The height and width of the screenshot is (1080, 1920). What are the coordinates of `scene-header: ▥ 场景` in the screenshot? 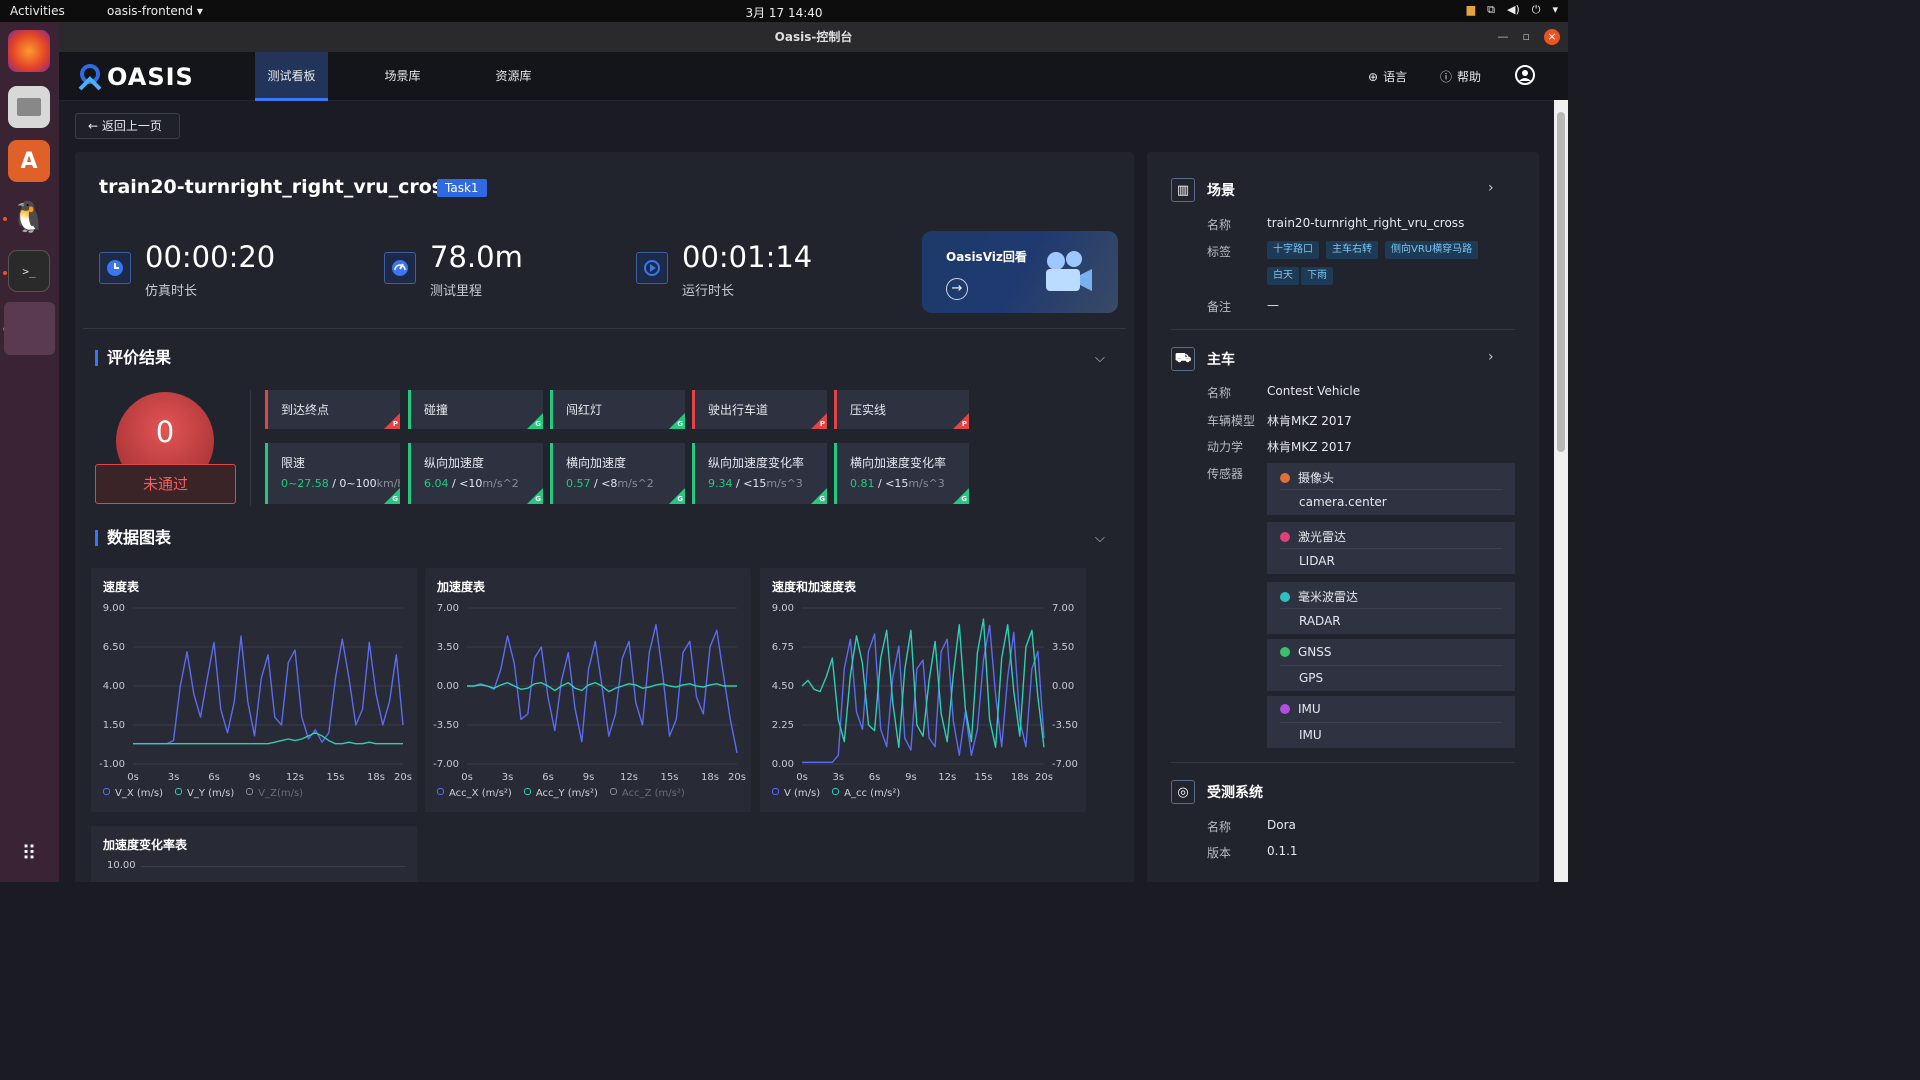 It's located at (1203, 190).